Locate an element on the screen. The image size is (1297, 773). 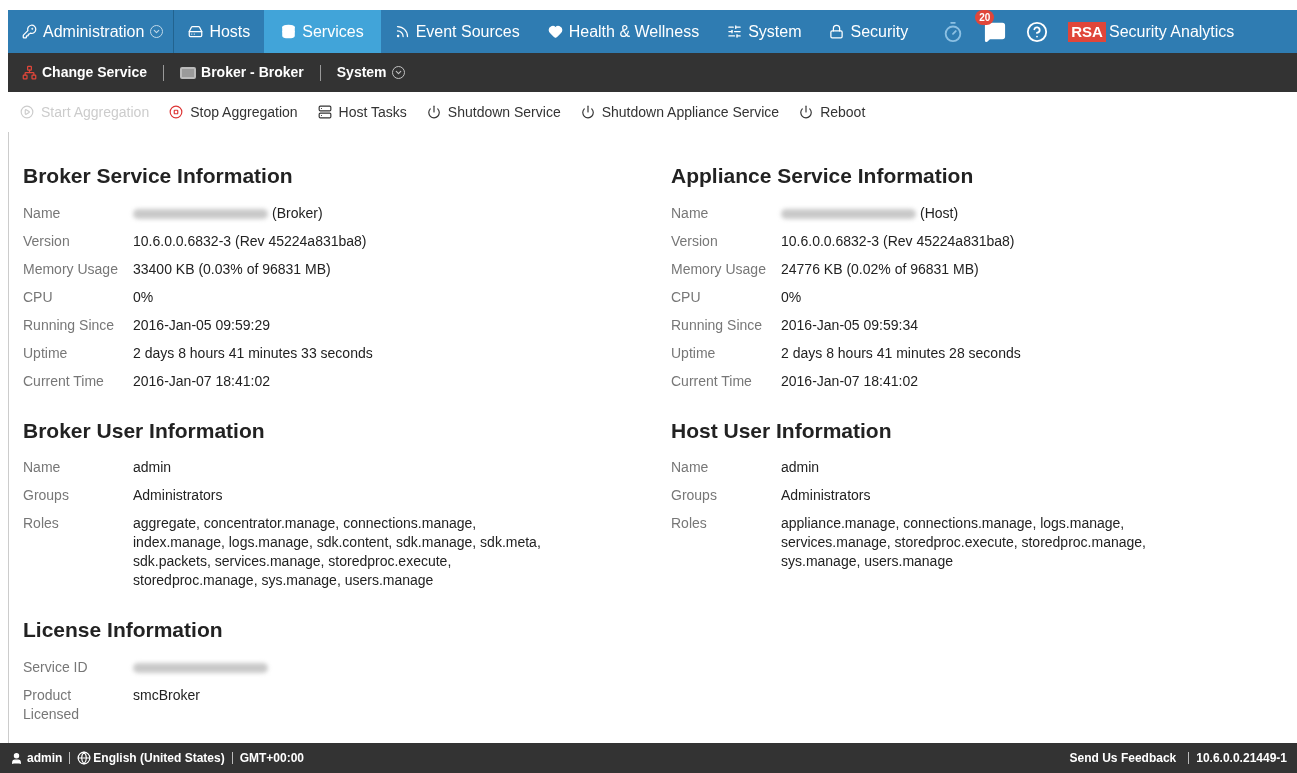
field-value: (Host) is located at coordinates (939, 213).